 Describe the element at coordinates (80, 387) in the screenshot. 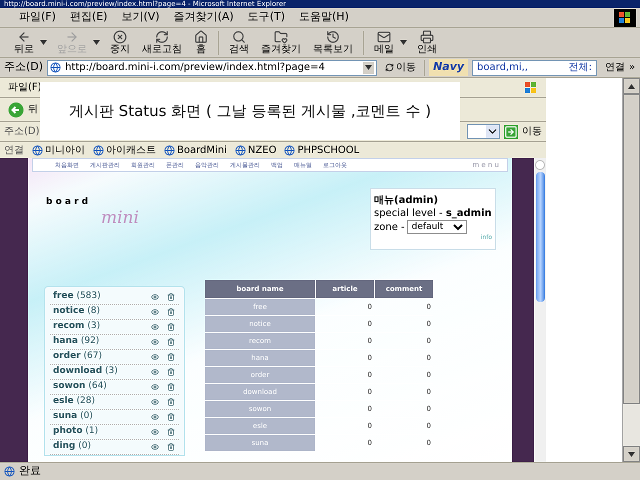

I see `board-link: sowon (64)` at that location.